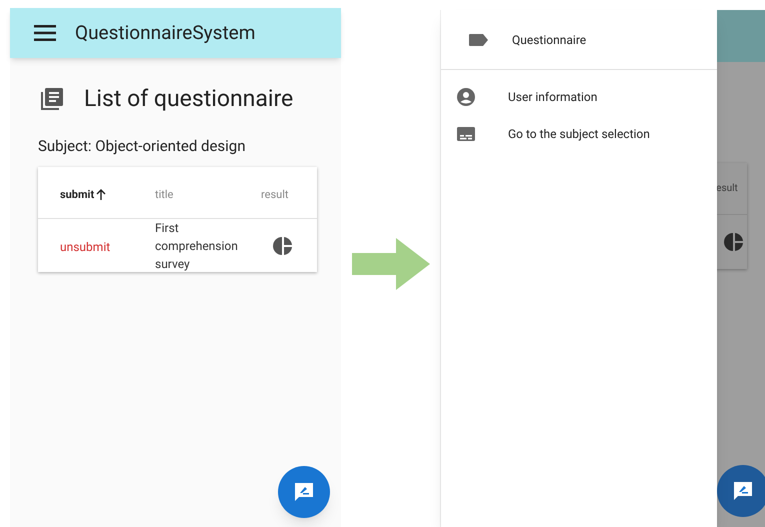  What do you see at coordinates (579, 96) in the screenshot?
I see `drawer-item: User information` at bounding box center [579, 96].